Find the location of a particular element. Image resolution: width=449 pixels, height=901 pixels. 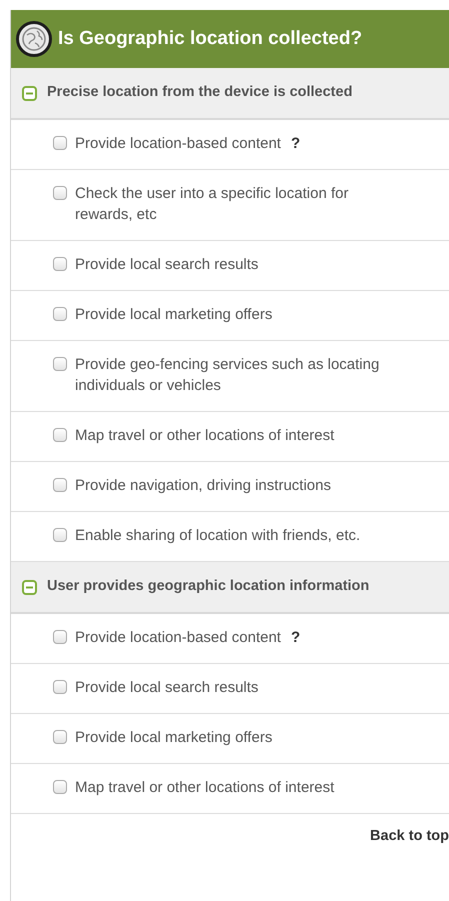

section-title: User provides geographic location information is located at coordinates (208, 586).